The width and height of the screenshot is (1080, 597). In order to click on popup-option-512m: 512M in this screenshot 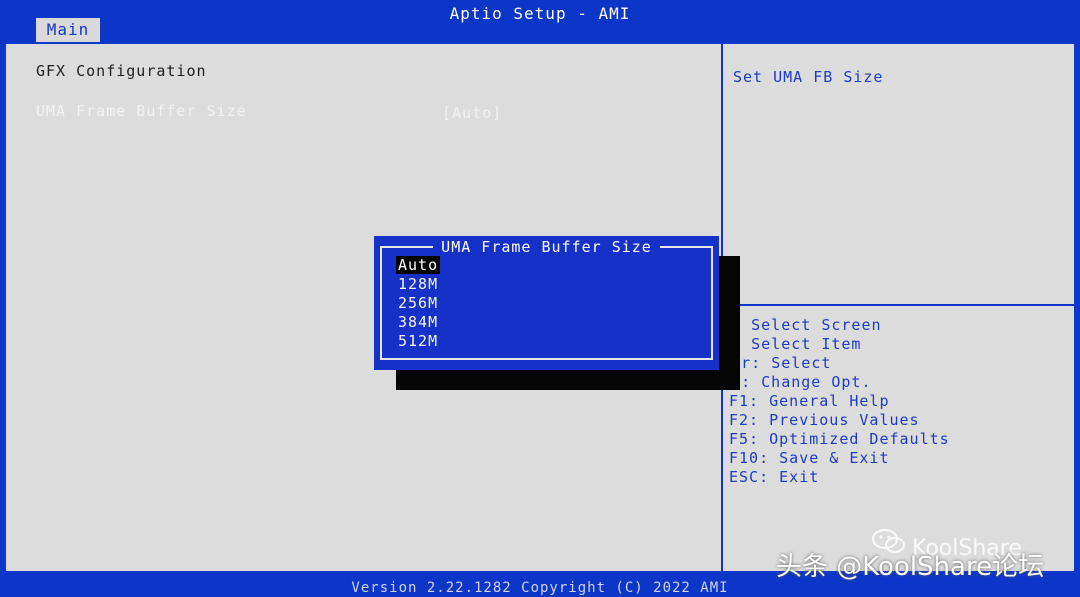, I will do `click(418, 341)`.